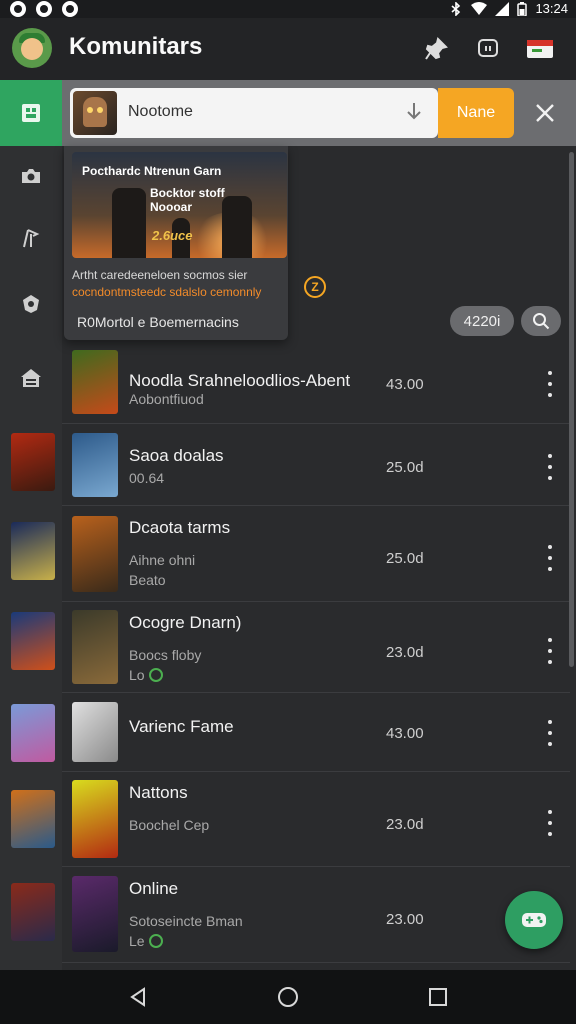 The image size is (576, 1024). I want to click on game-title: Noodla Srahneloodlios-Abent, so click(240, 380).